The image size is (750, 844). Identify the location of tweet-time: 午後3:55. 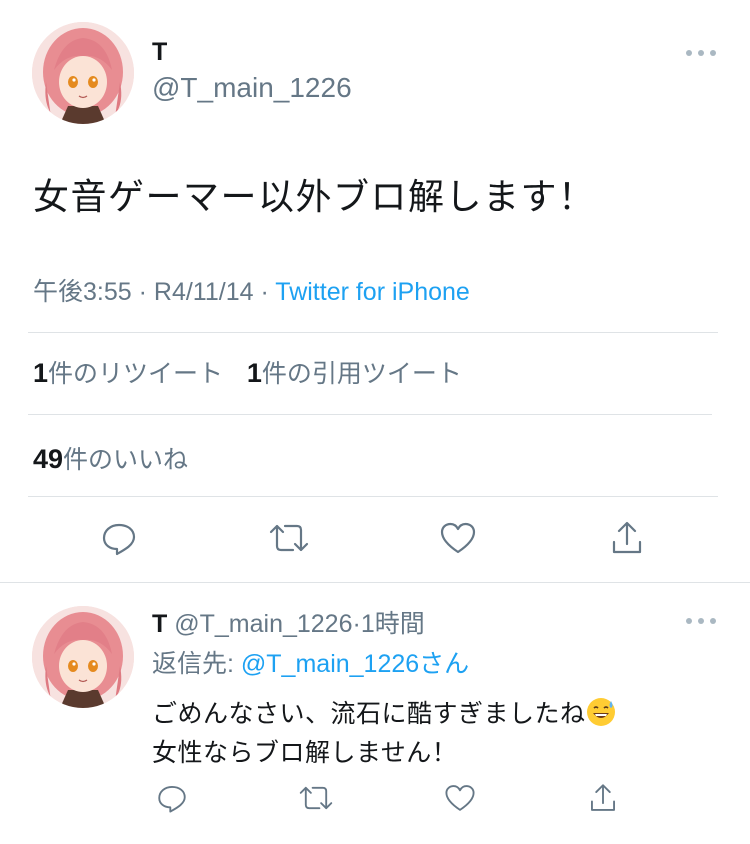
(82, 292).